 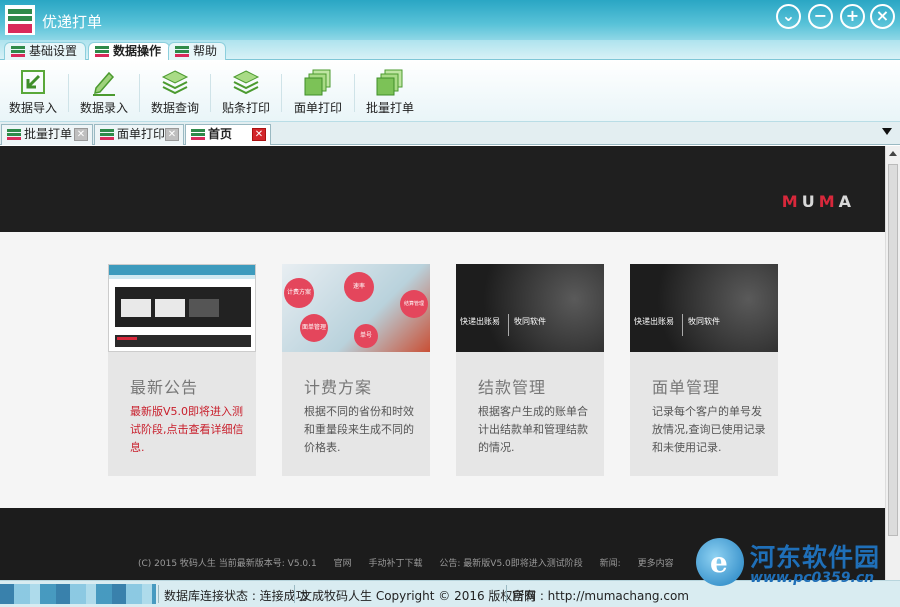 I want to click on doctab-batch-print: 批量打单 ✕, so click(x=47, y=134).